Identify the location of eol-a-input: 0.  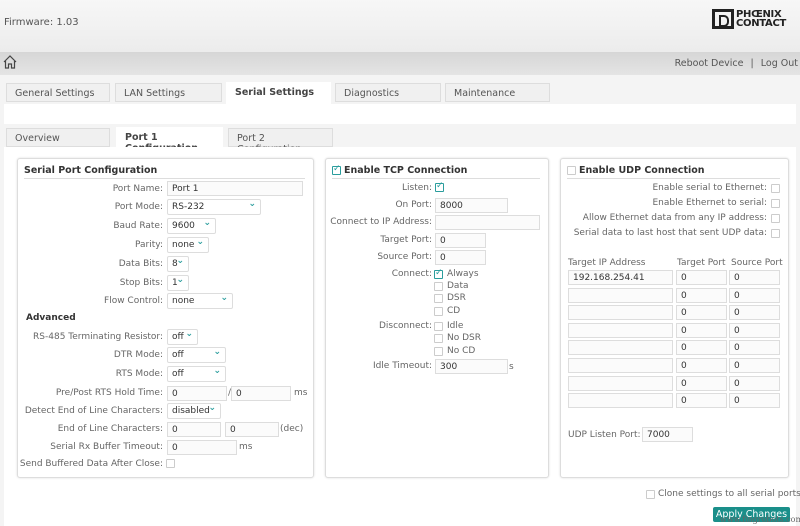
(194, 429).